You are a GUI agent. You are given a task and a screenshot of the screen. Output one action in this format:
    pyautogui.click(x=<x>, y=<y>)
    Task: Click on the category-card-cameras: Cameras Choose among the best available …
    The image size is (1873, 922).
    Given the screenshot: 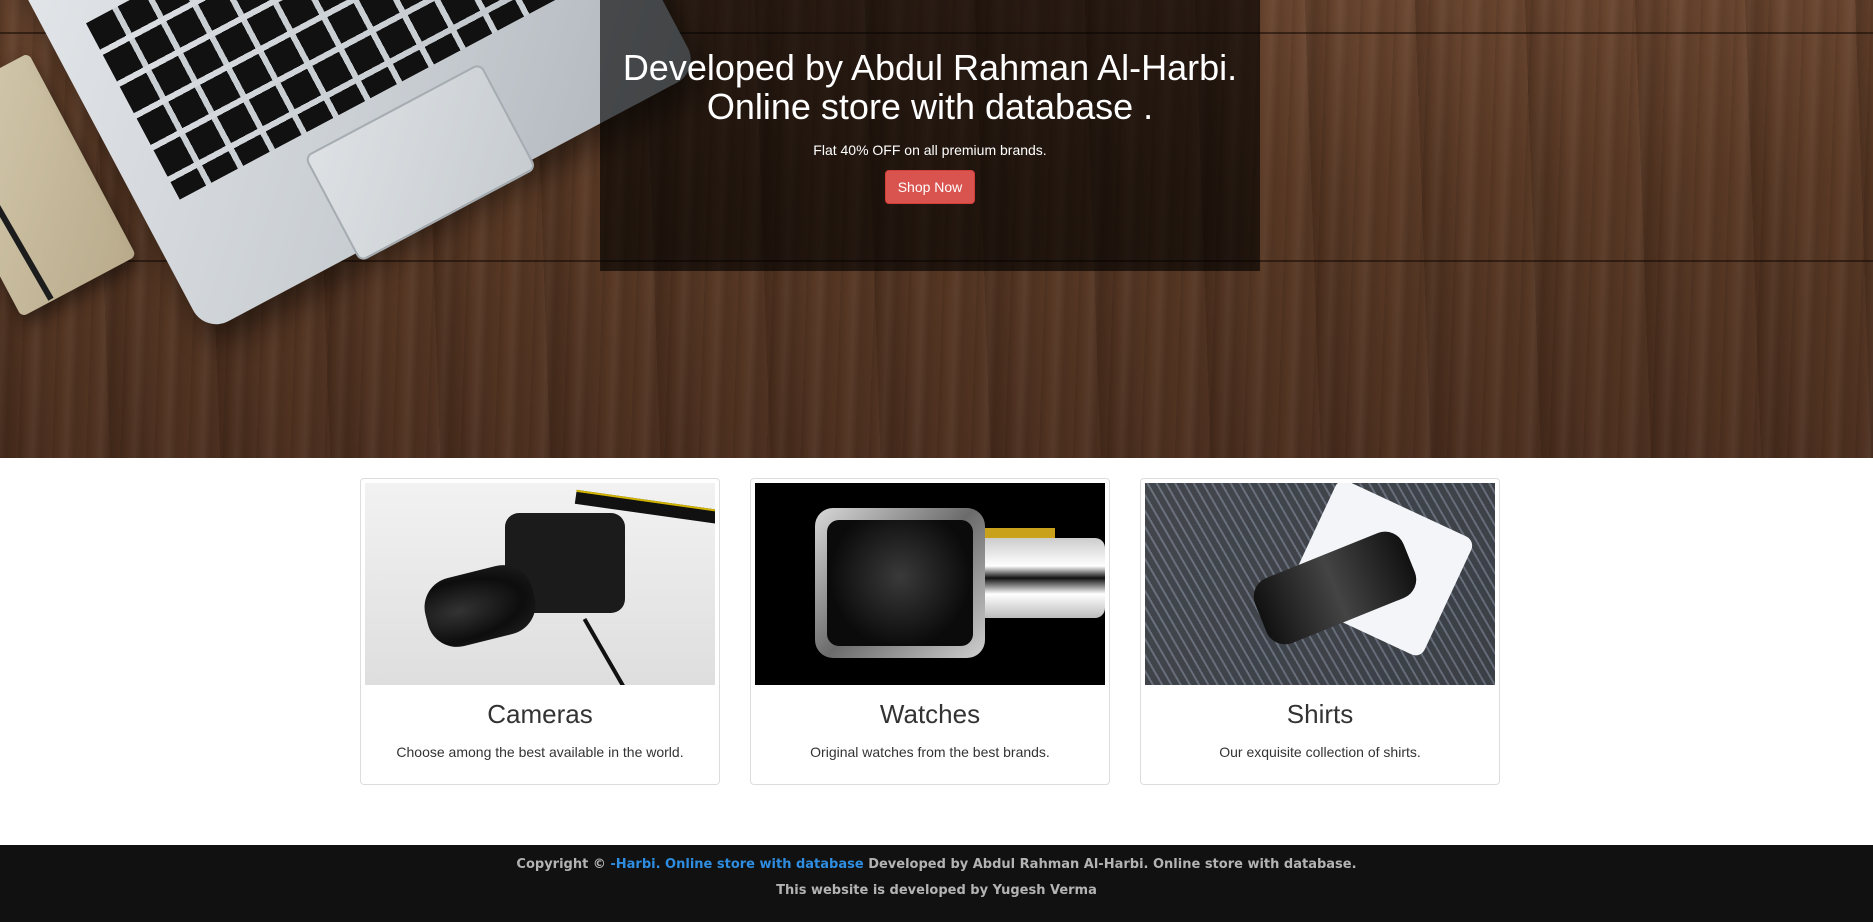 What is the action you would take?
    pyautogui.click(x=540, y=631)
    